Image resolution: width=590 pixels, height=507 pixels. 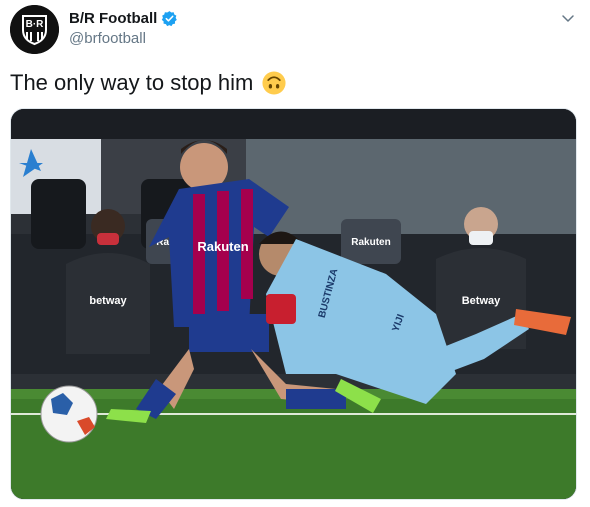 What do you see at coordinates (481, 301) in the screenshot?
I see `staff-right-sponsor: Betway` at bounding box center [481, 301].